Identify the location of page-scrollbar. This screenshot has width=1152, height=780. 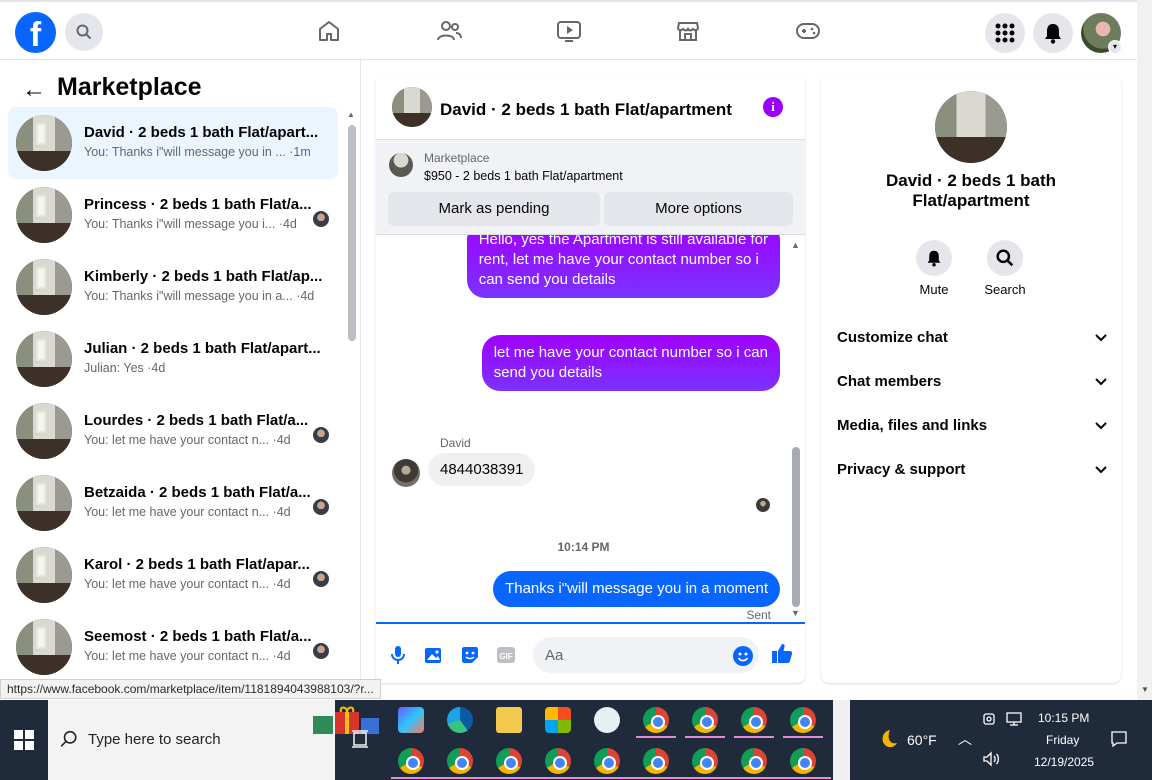
(1144, 350).